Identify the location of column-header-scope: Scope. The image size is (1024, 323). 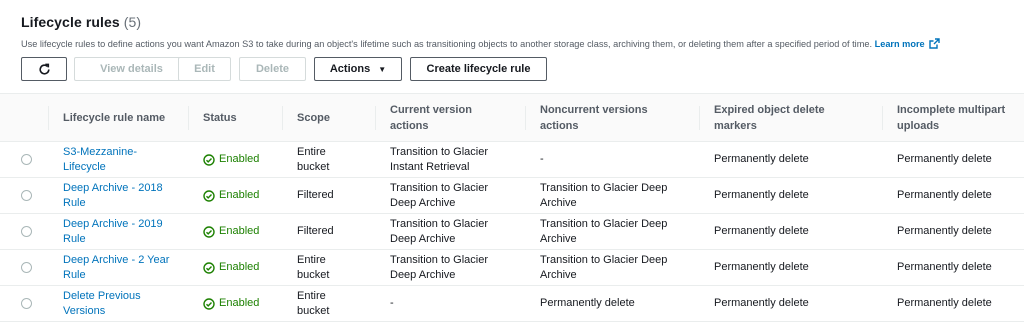
(328, 118).